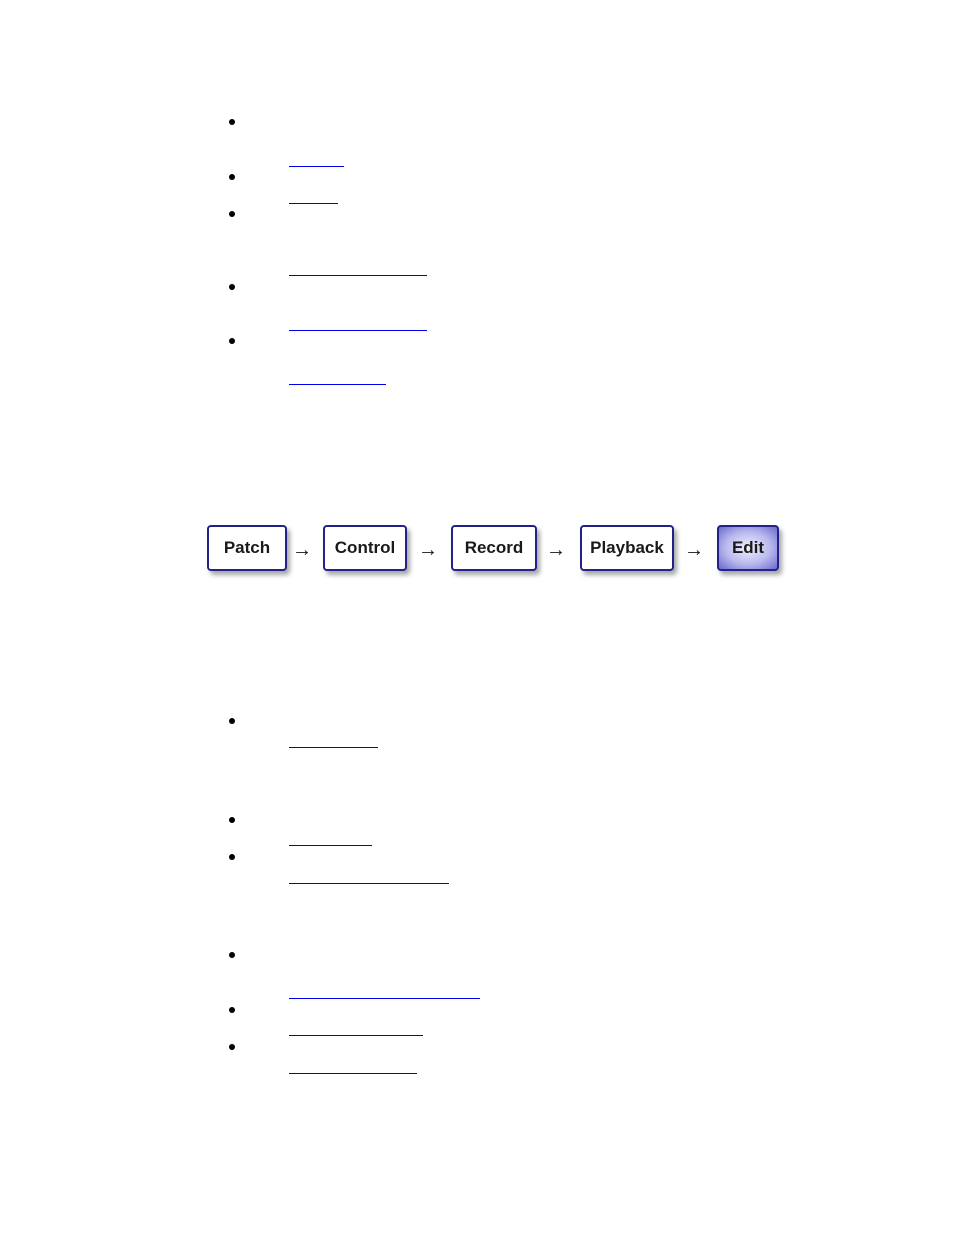  I want to click on step-edit: Edit, so click(748, 548).